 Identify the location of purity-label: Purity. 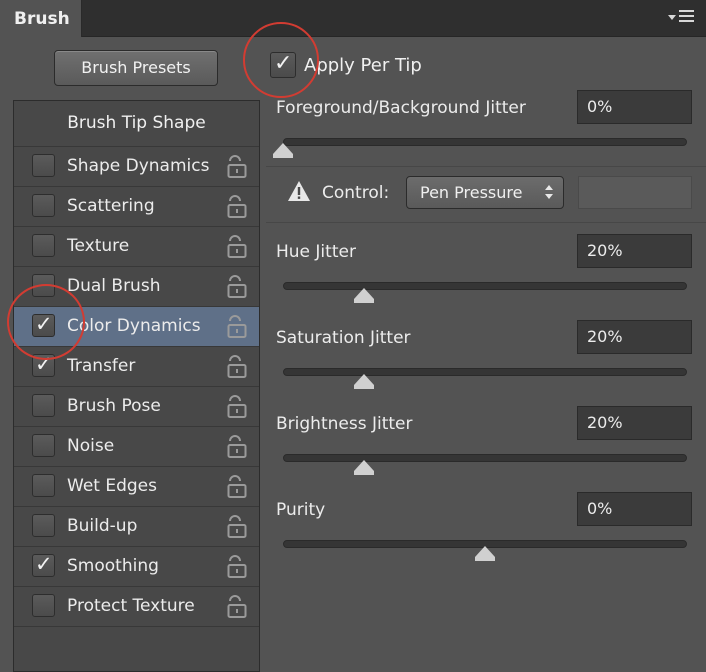
(301, 510).